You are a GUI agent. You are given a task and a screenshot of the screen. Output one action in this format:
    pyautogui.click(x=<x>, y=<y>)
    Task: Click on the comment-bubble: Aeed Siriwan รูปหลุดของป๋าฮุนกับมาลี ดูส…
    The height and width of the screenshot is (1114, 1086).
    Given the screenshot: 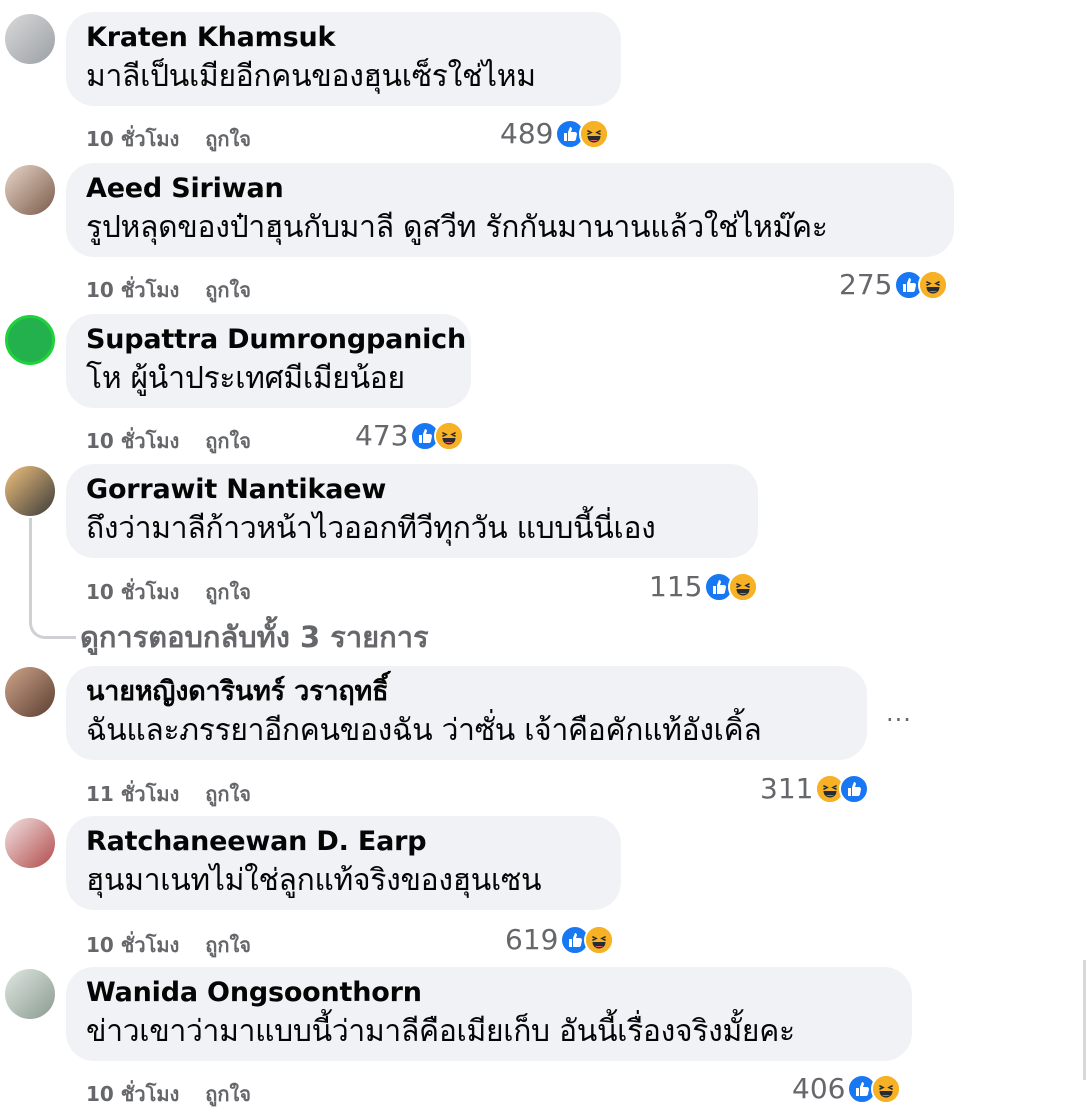 What is the action you would take?
    pyautogui.click(x=510, y=210)
    